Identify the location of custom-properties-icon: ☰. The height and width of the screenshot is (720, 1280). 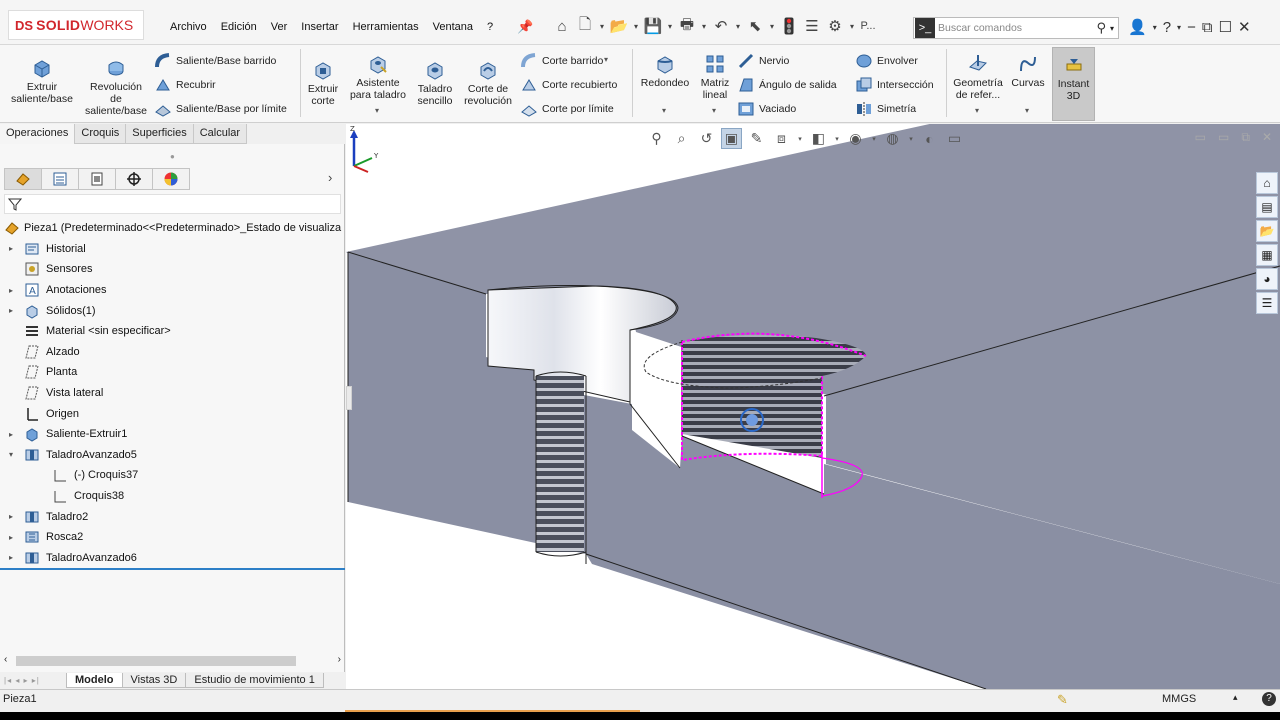
(1267, 303).